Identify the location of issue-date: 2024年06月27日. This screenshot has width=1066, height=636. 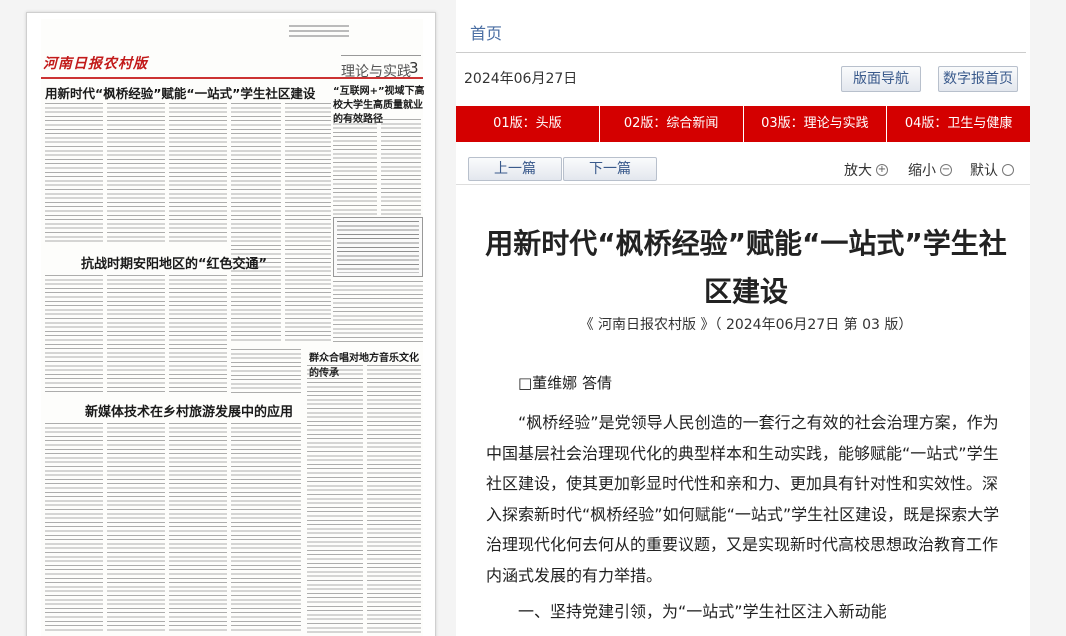
(521, 79).